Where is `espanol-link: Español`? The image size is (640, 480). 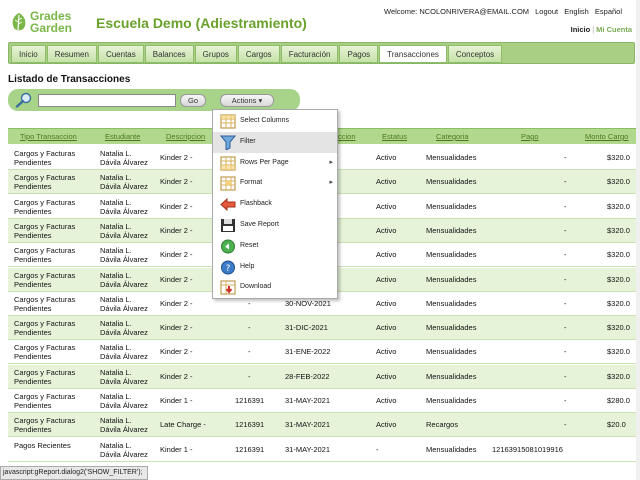 espanol-link: Español is located at coordinates (608, 11).